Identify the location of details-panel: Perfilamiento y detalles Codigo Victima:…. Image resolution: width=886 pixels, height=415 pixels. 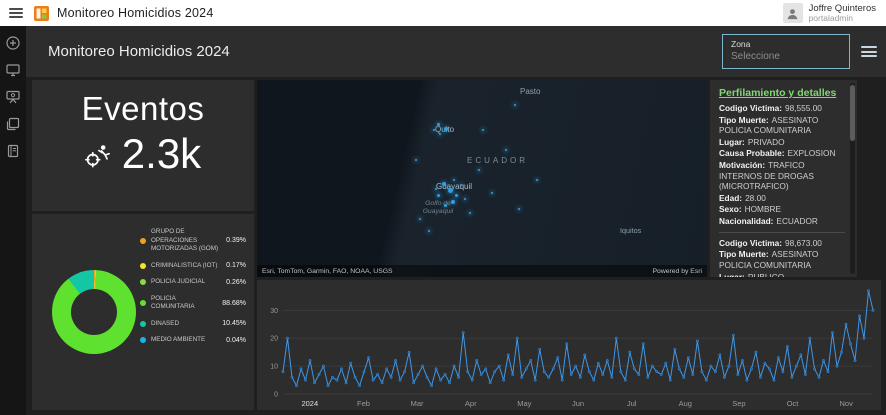
(783, 178).